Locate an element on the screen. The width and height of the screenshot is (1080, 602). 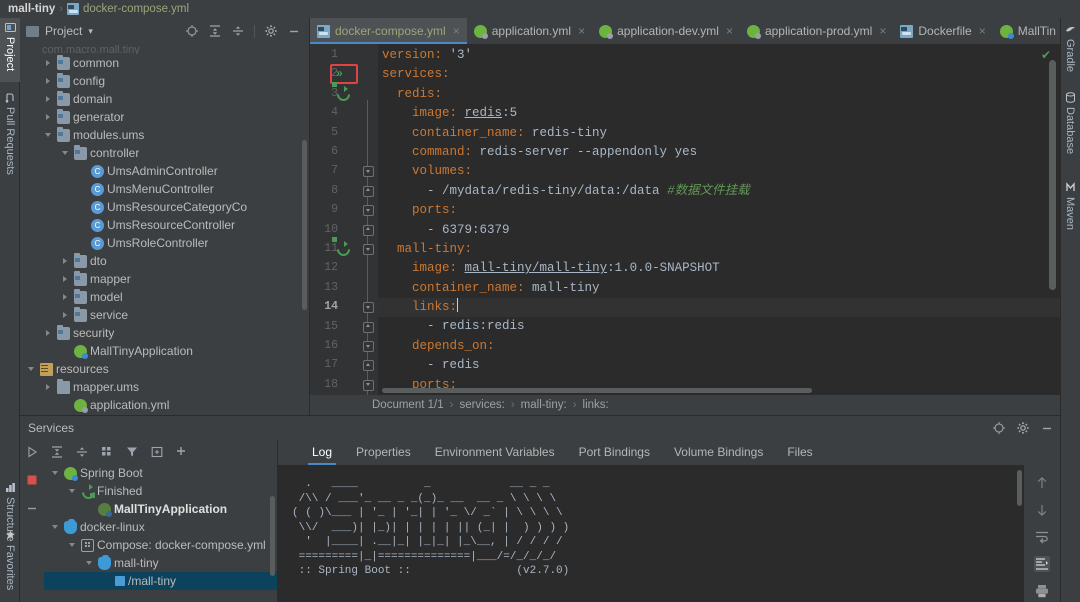
services-item--mall-tiny: /mall-tiny is located at coordinates (160, 581).